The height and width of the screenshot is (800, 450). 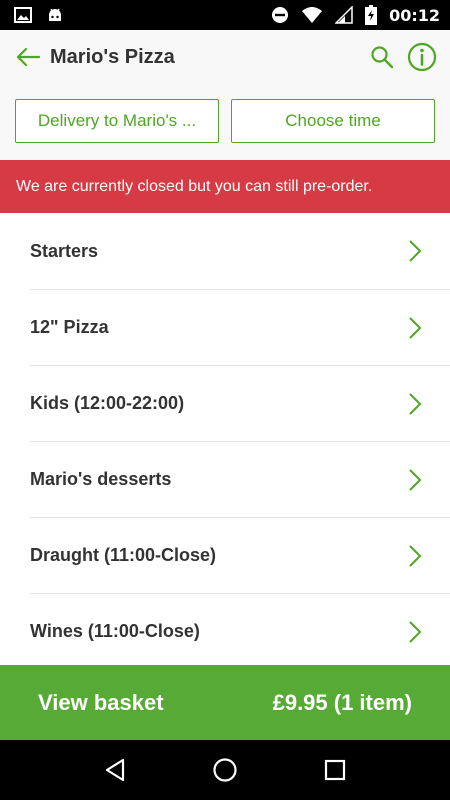 I want to click on page-title: Mario's Pizza, so click(x=112, y=56).